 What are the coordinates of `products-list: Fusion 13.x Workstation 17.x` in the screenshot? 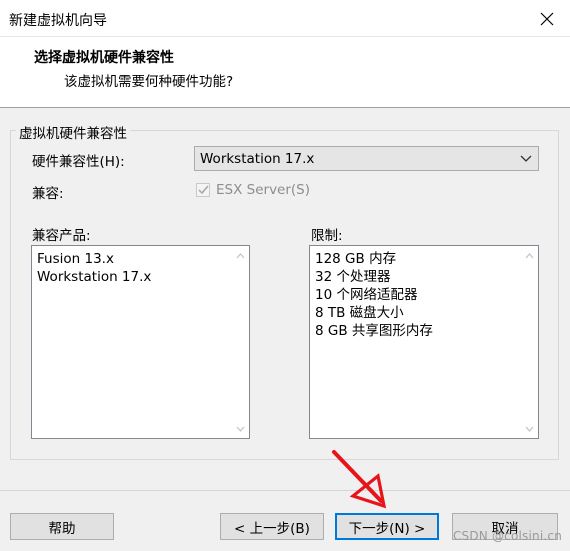 It's located at (94, 268).